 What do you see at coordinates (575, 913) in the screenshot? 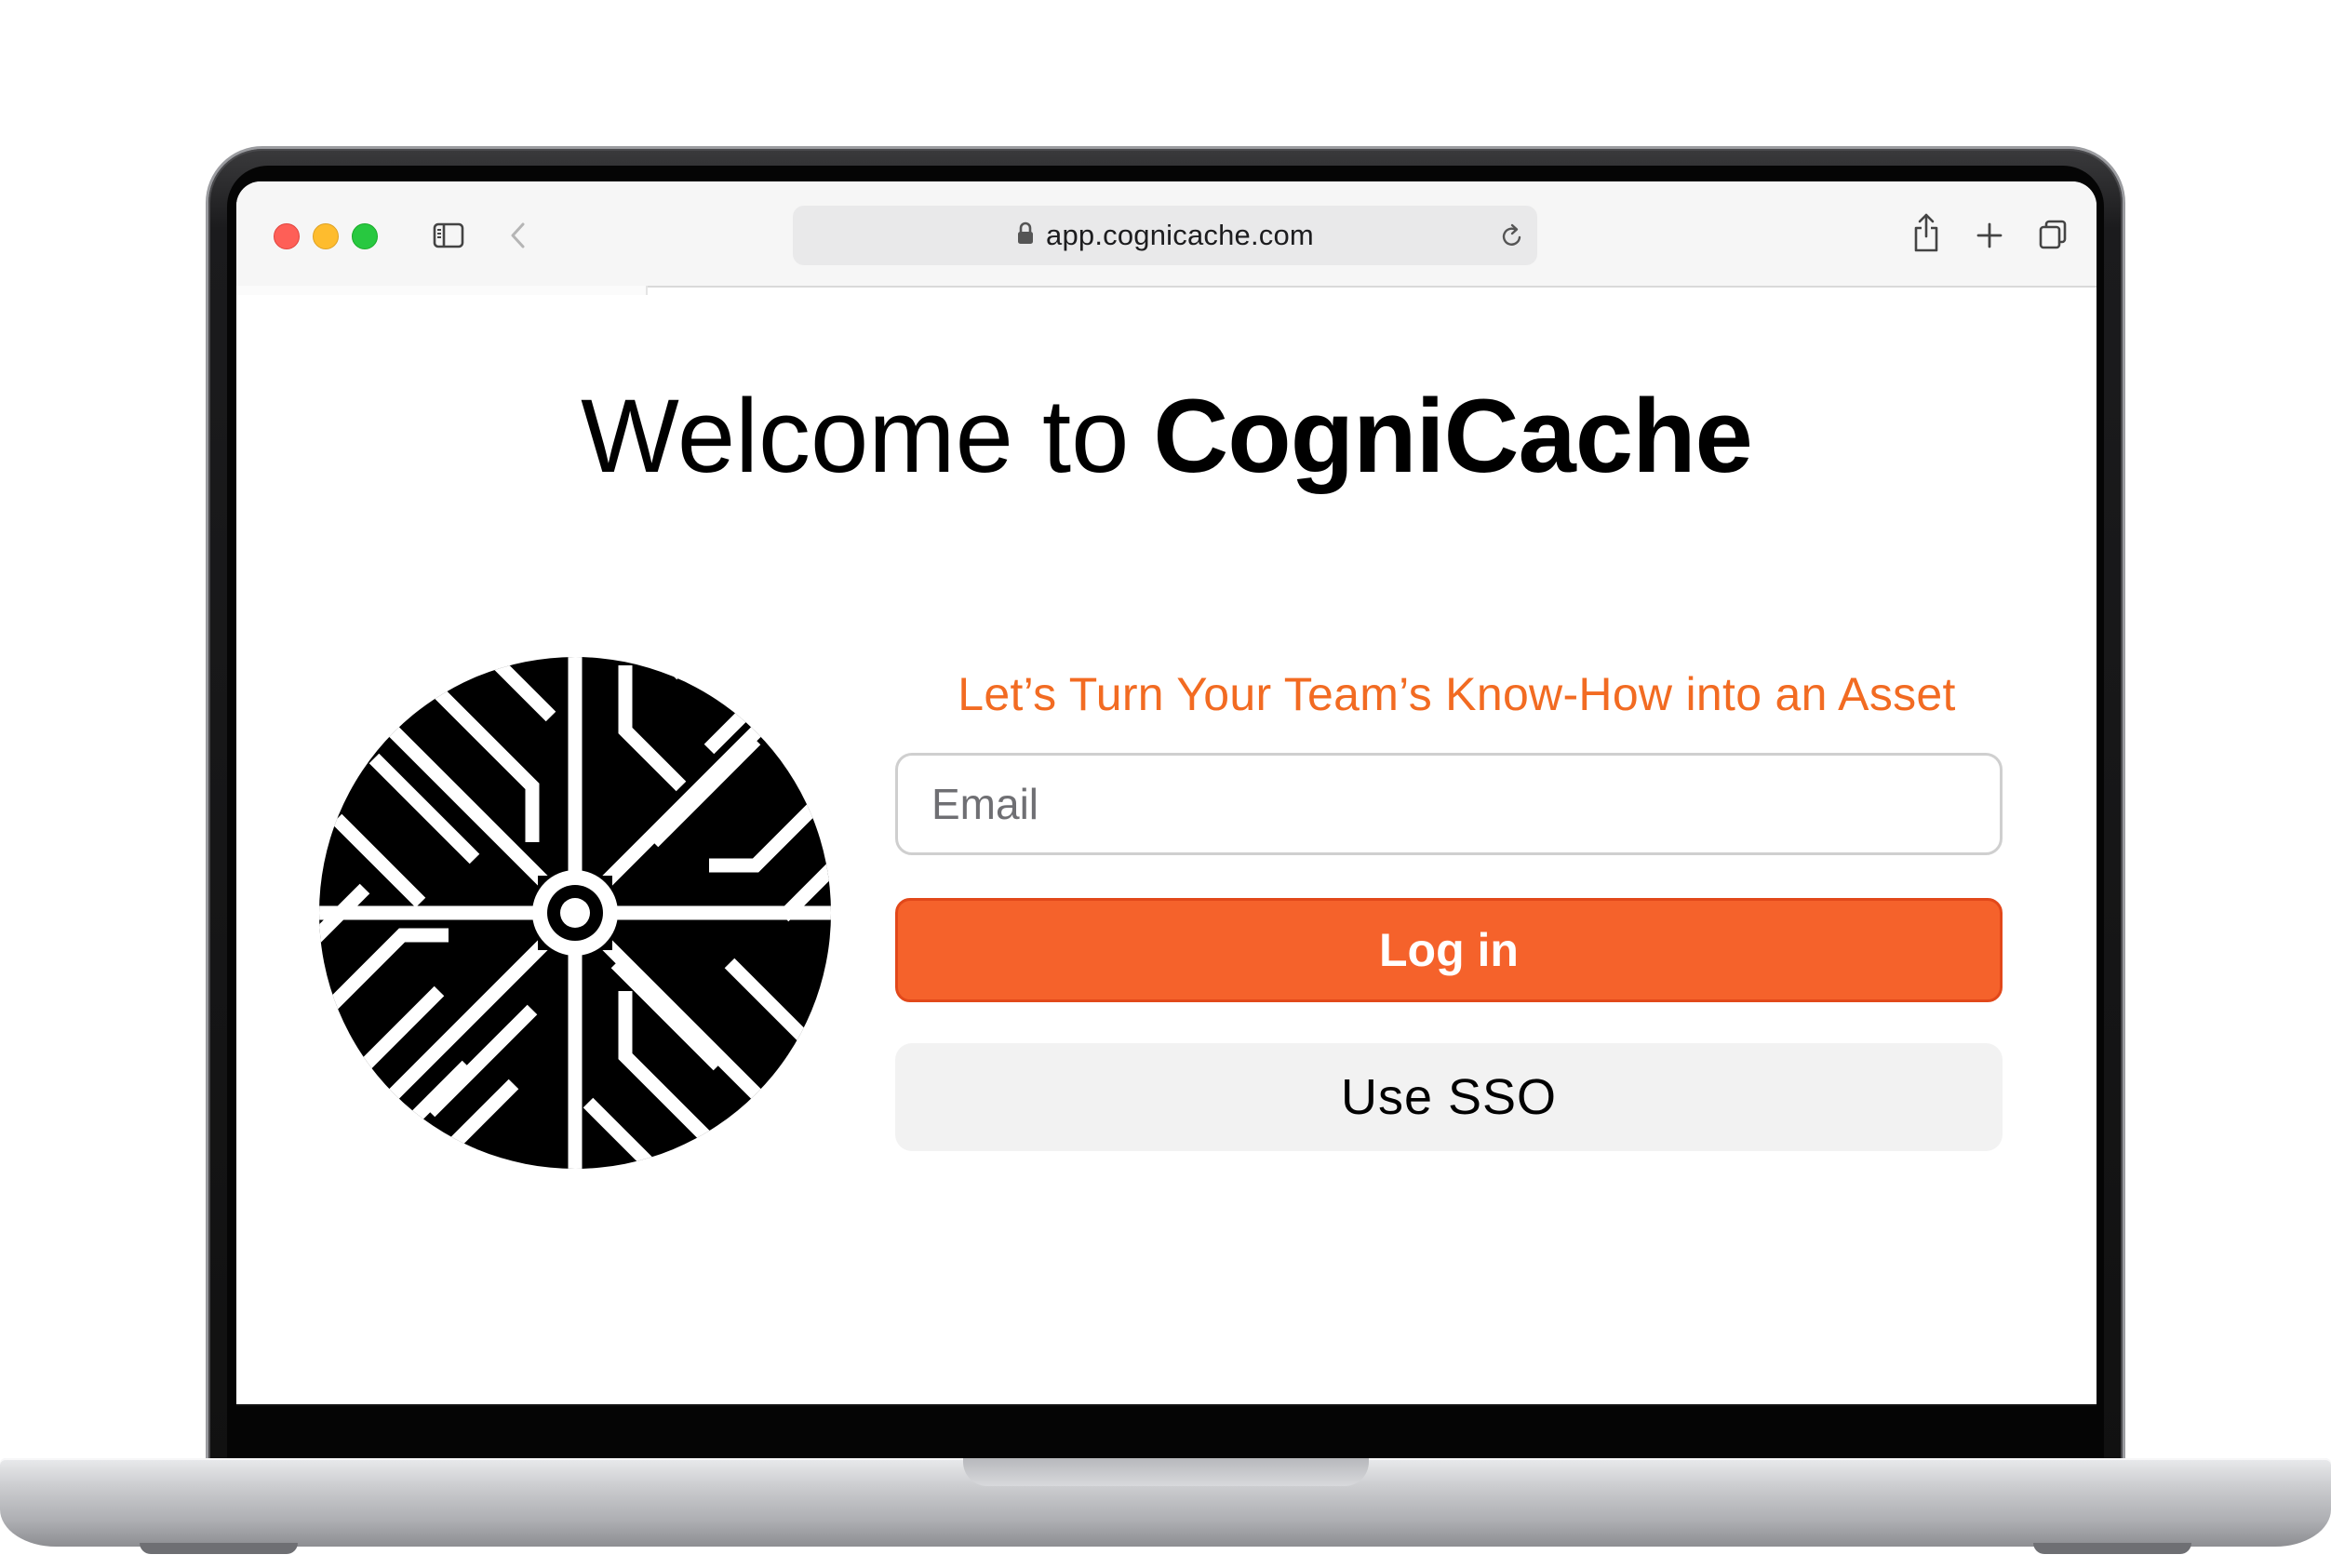
I see `cognicache-logo-icon` at bounding box center [575, 913].